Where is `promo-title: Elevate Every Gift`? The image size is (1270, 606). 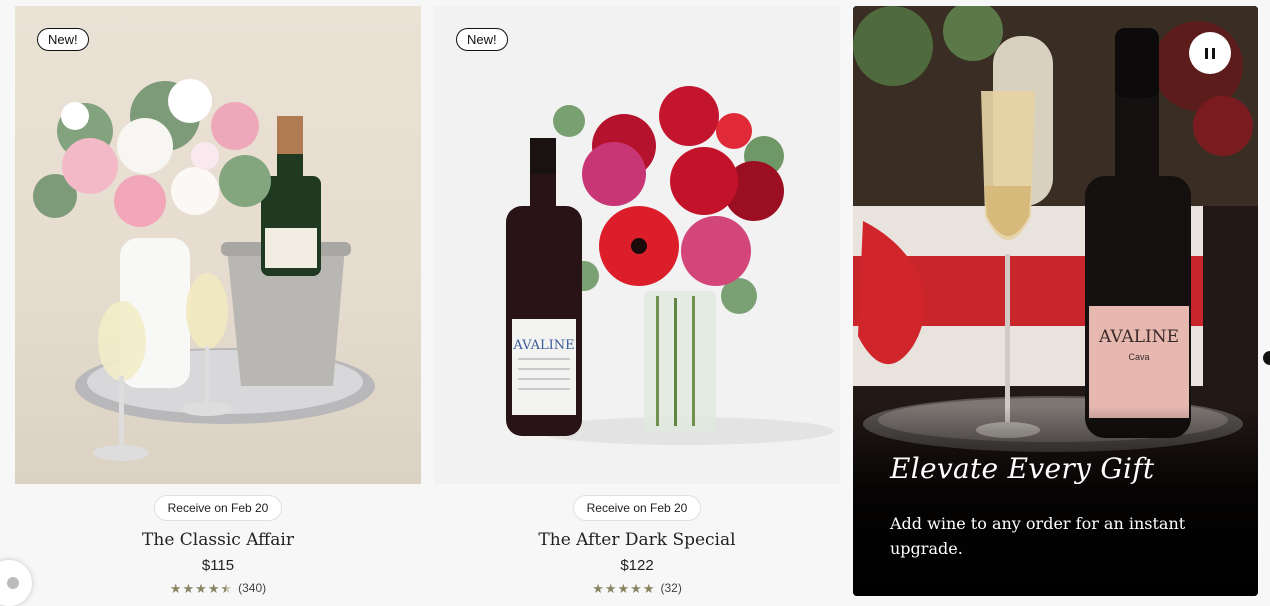 promo-title: Elevate Every Gift is located at coordinates (1022, 468).